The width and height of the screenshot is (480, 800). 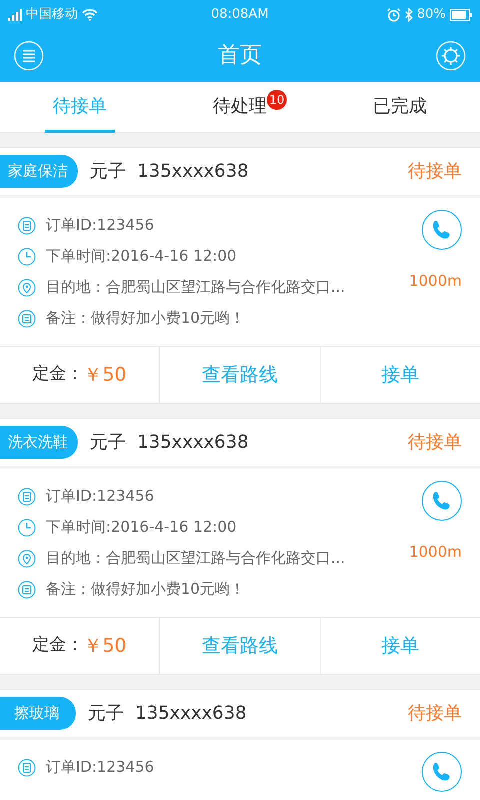 I want to click on category-tag: 擦玻璃, so click(x=38, y=713).